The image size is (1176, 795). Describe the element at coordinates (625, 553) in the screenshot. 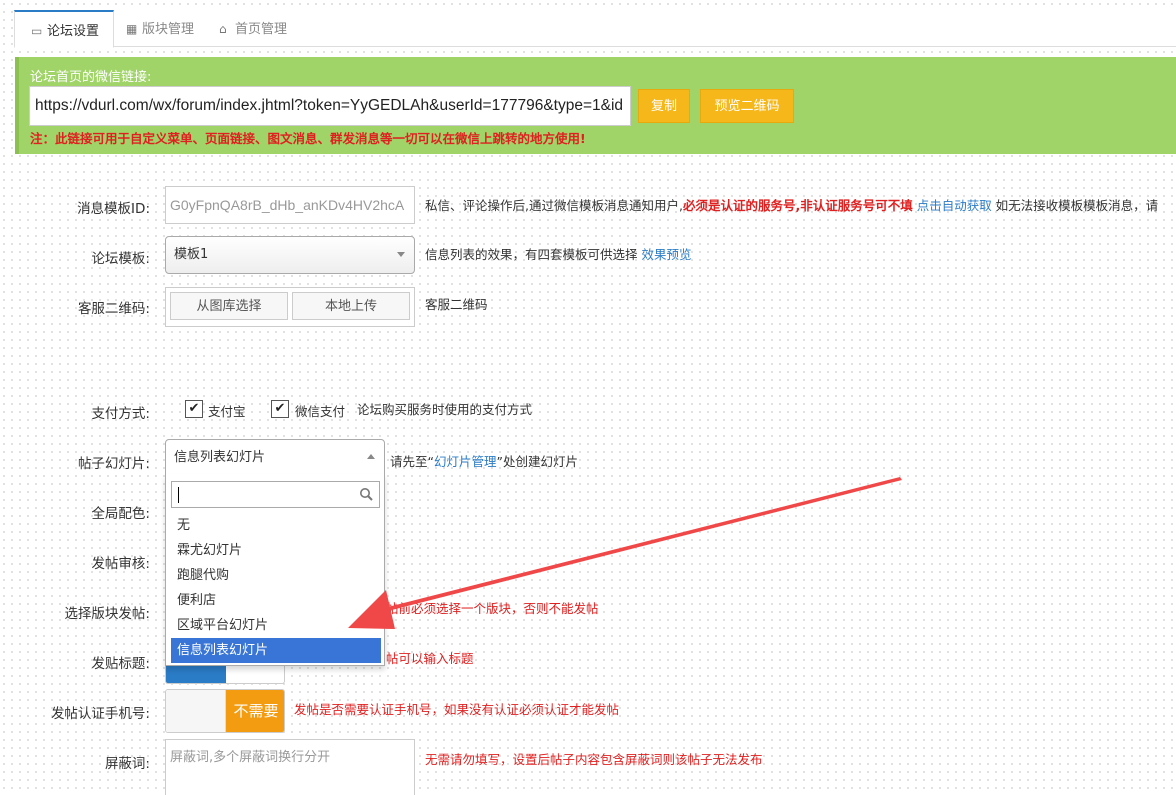

I see `annotation-arrow` at that location.